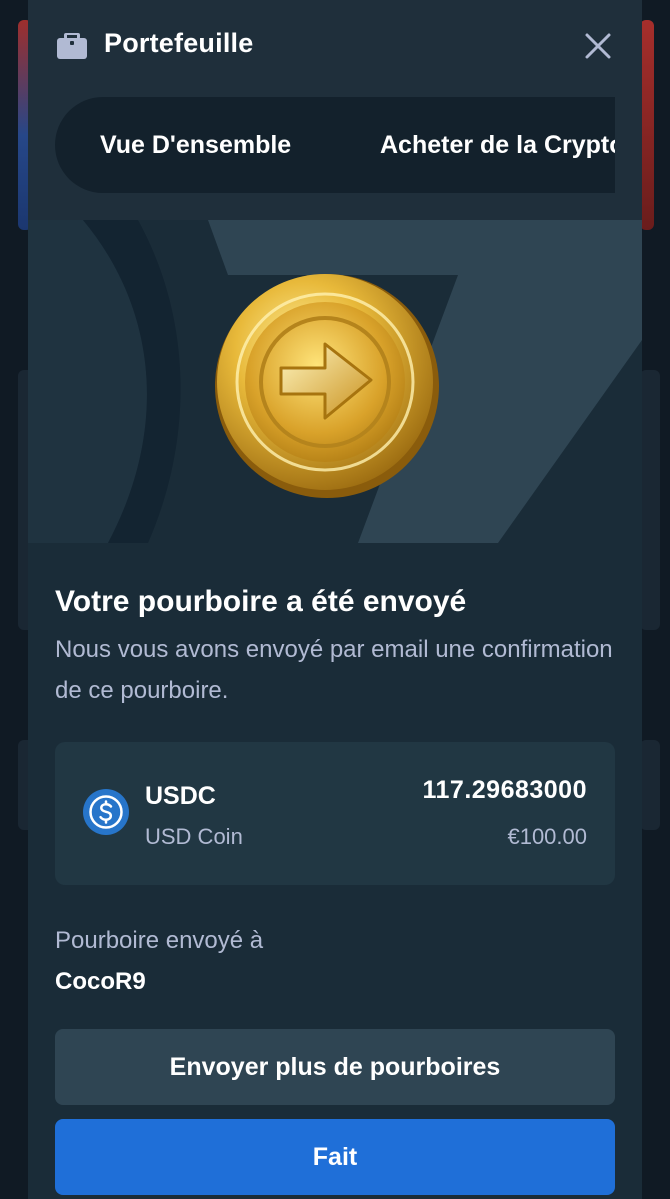 The width and height of the screenshot is (670, 1199). What do you see at coordinates (195, 145) in the screenshot?
I see `tab-overview: Vue D'ensemble` at bounding box center [195, 145].